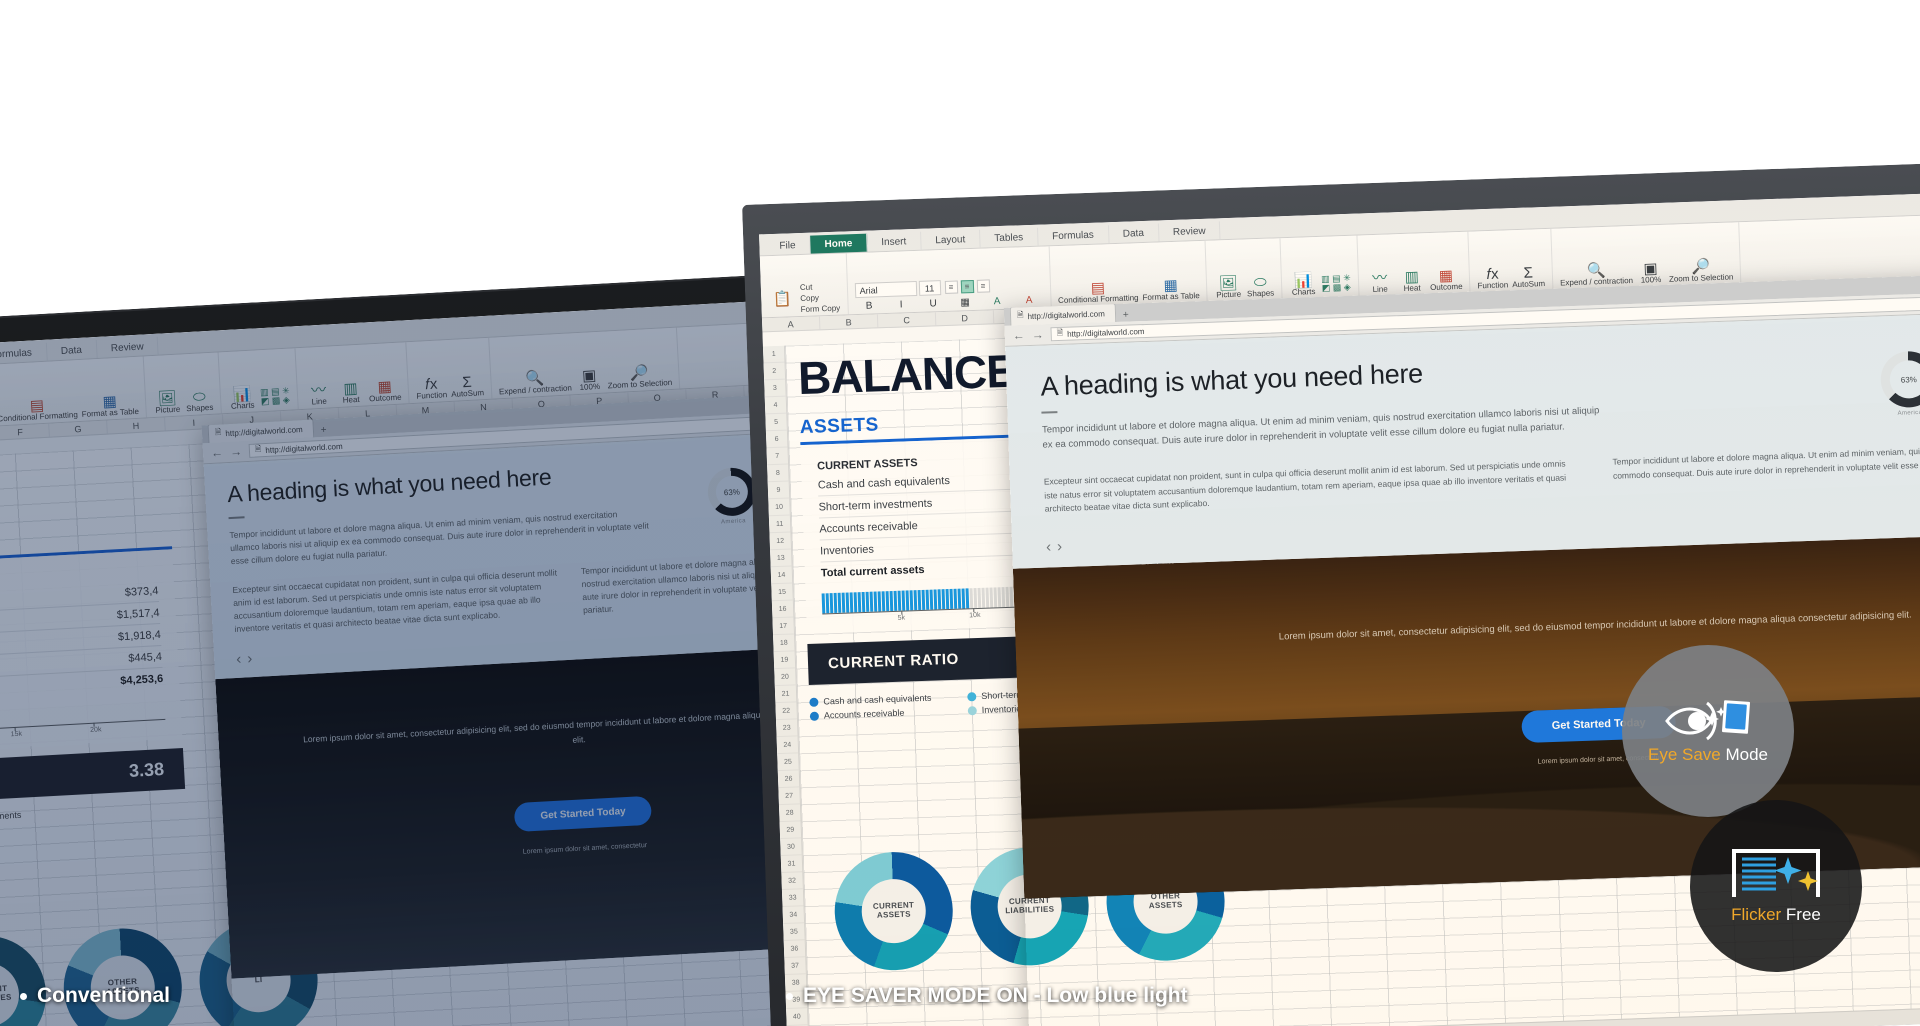 This screenshot has height=1026, width=1920. I want to click on tab-insert: Insert, so click(894, 241).